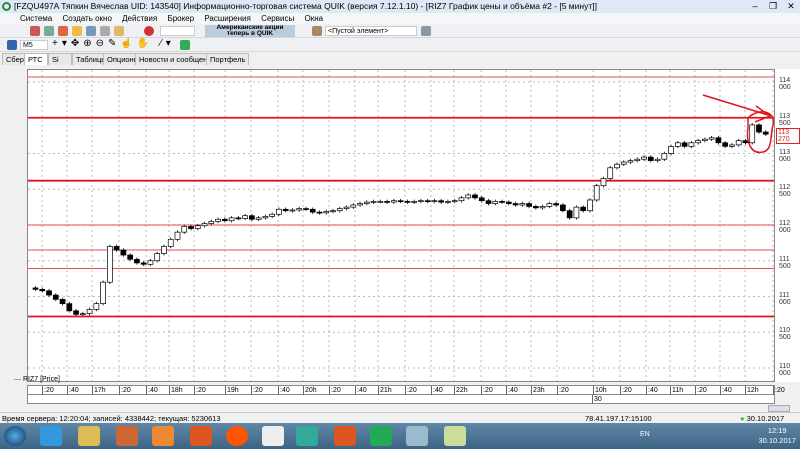 This screenshot has height=449, width=800. I want to click on menu-services: Сервисы, so click(277, 18).